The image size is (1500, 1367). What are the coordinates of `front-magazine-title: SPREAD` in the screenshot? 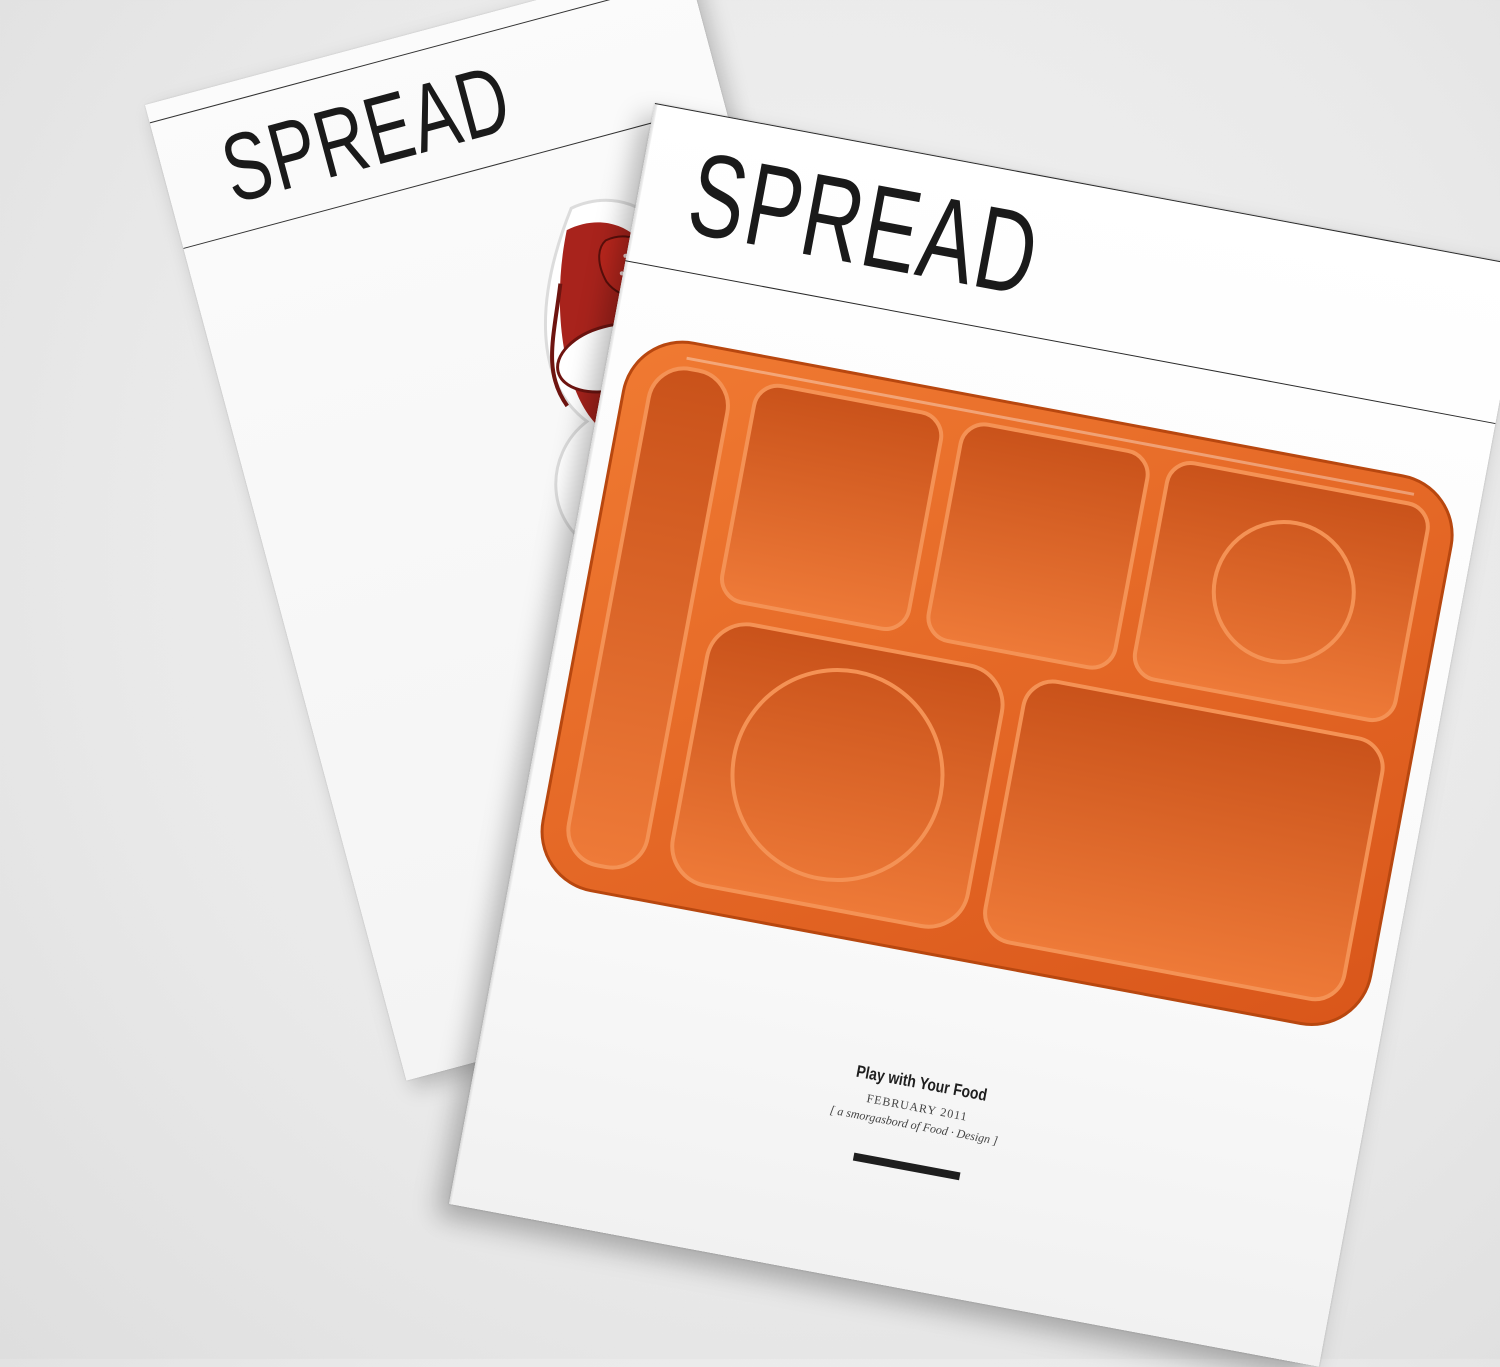 It's located at (864, 224).